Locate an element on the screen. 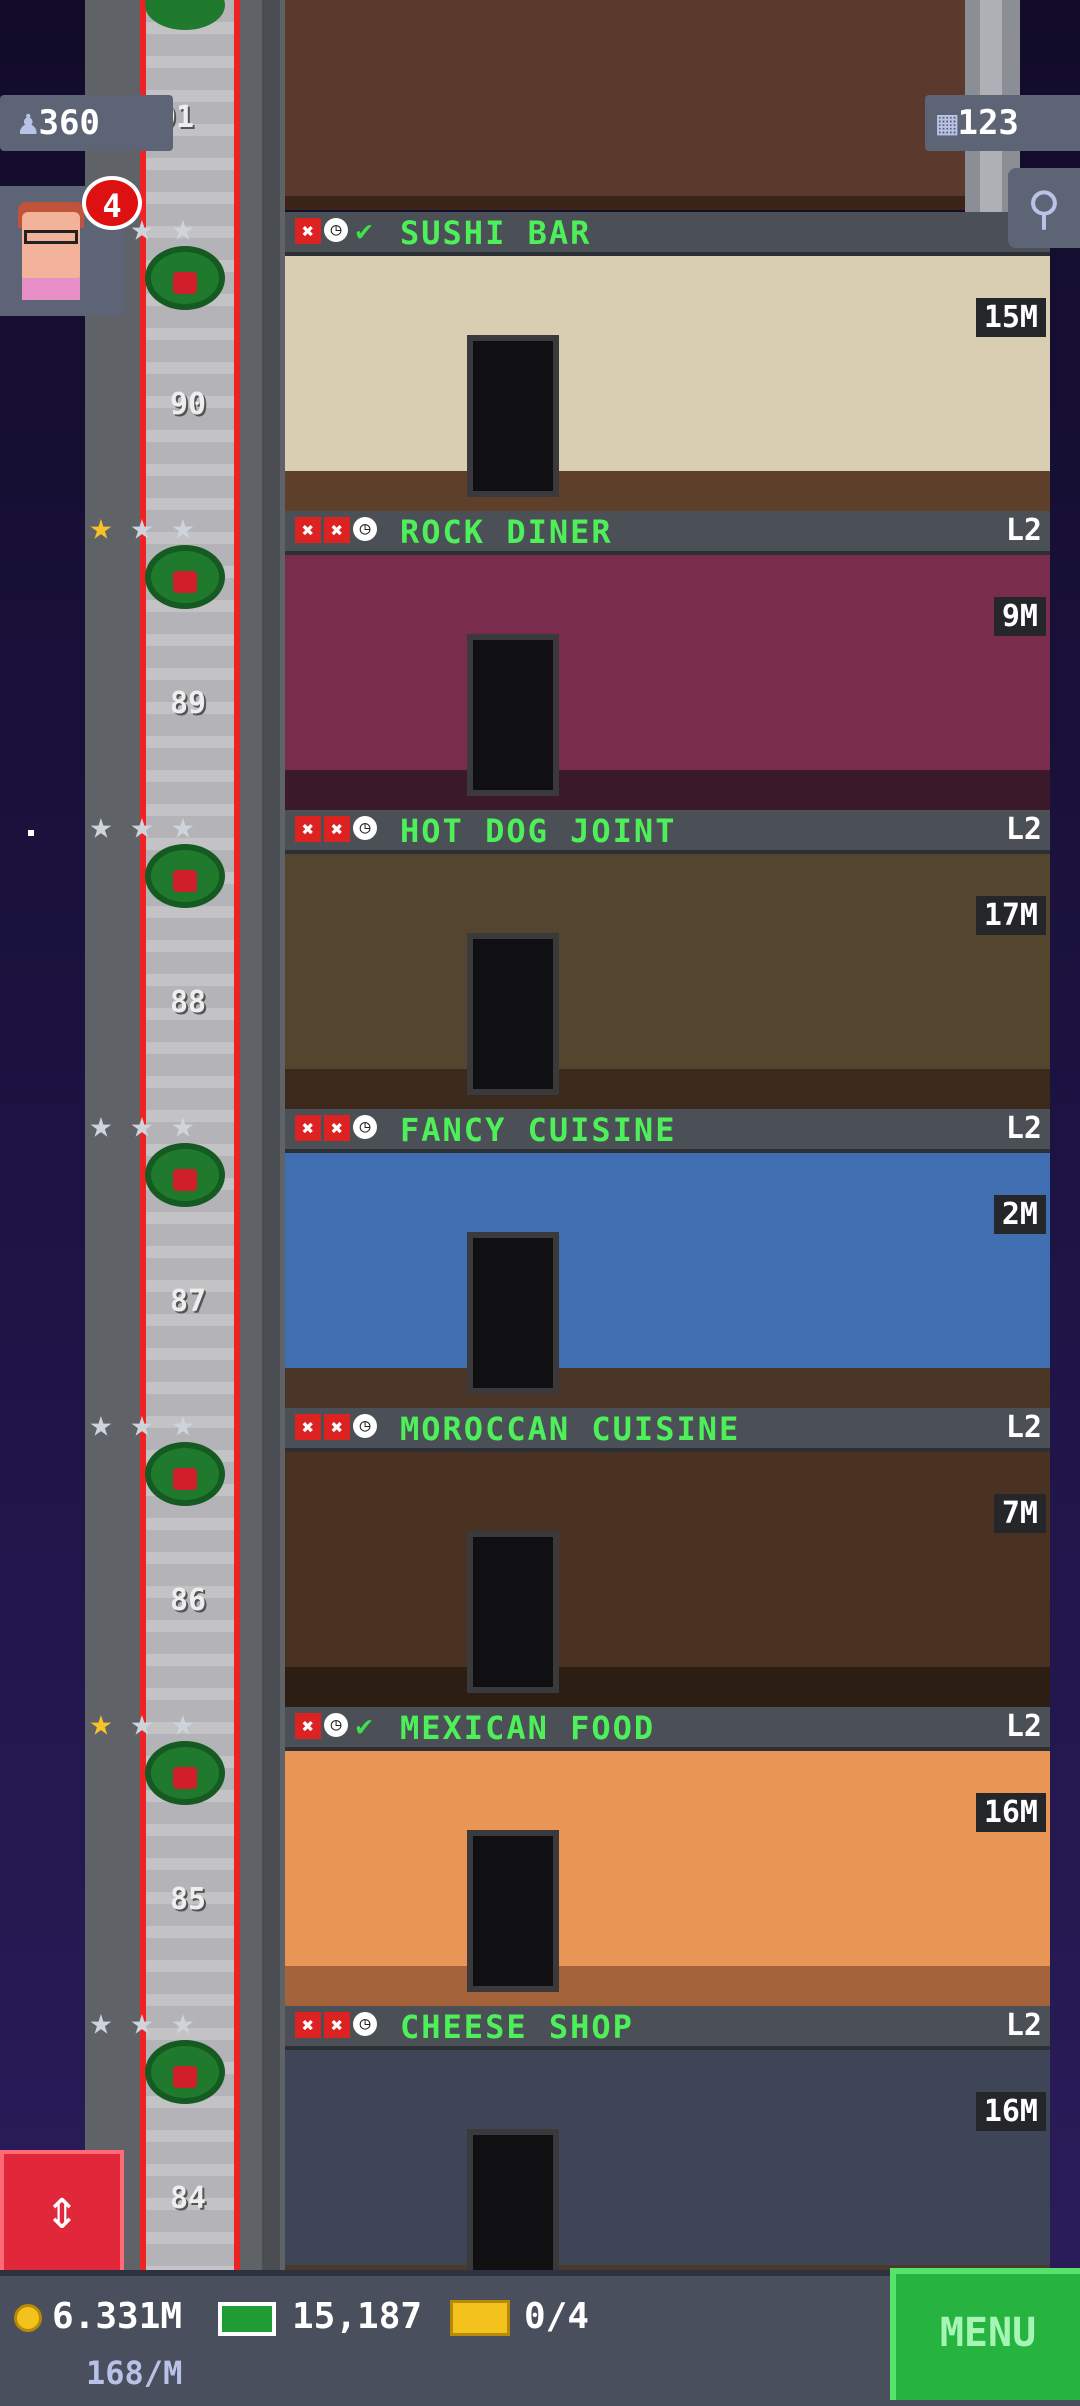 This screenshot has height=2406, width=1080. elevator-button: ⇕ is located at coordinates (62, 2212).